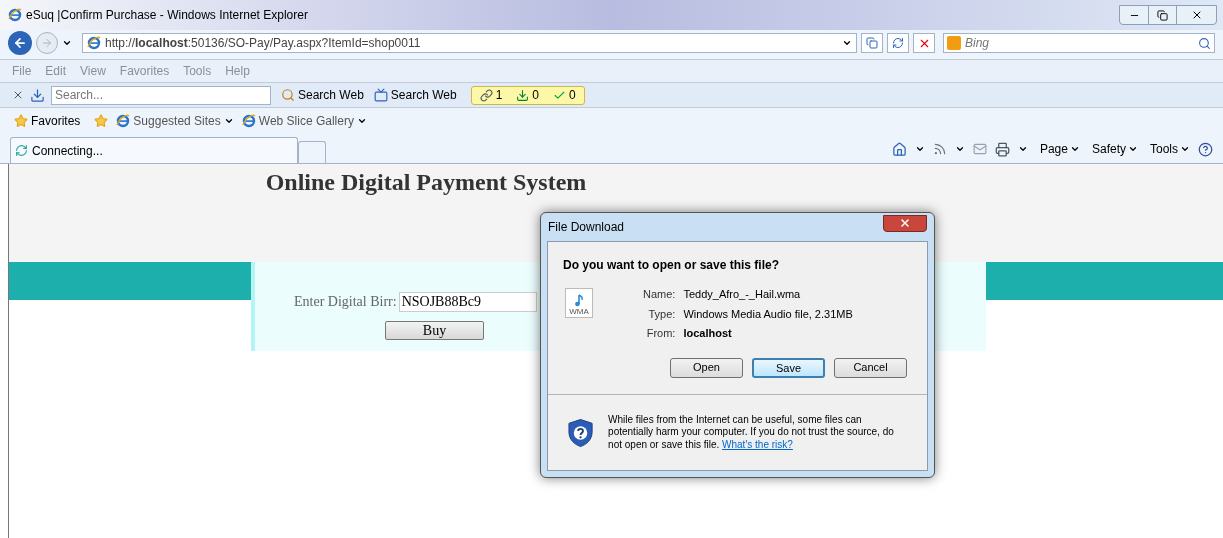  What do you see at coordinates (757, 444) in the screenshot?
I see `risk-link: What's the risk?` at bounding box center [757, 444].